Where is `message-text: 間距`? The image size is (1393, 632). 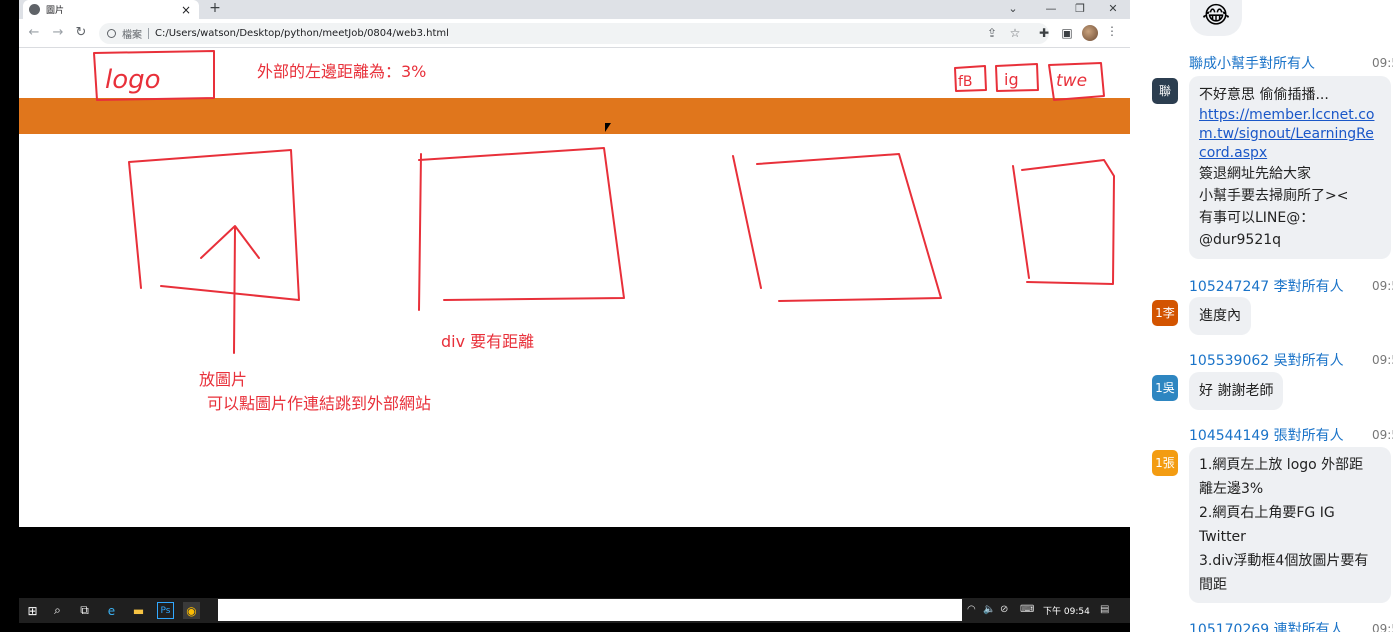
message-text: 間距 is located at coordinates (1213, 585).